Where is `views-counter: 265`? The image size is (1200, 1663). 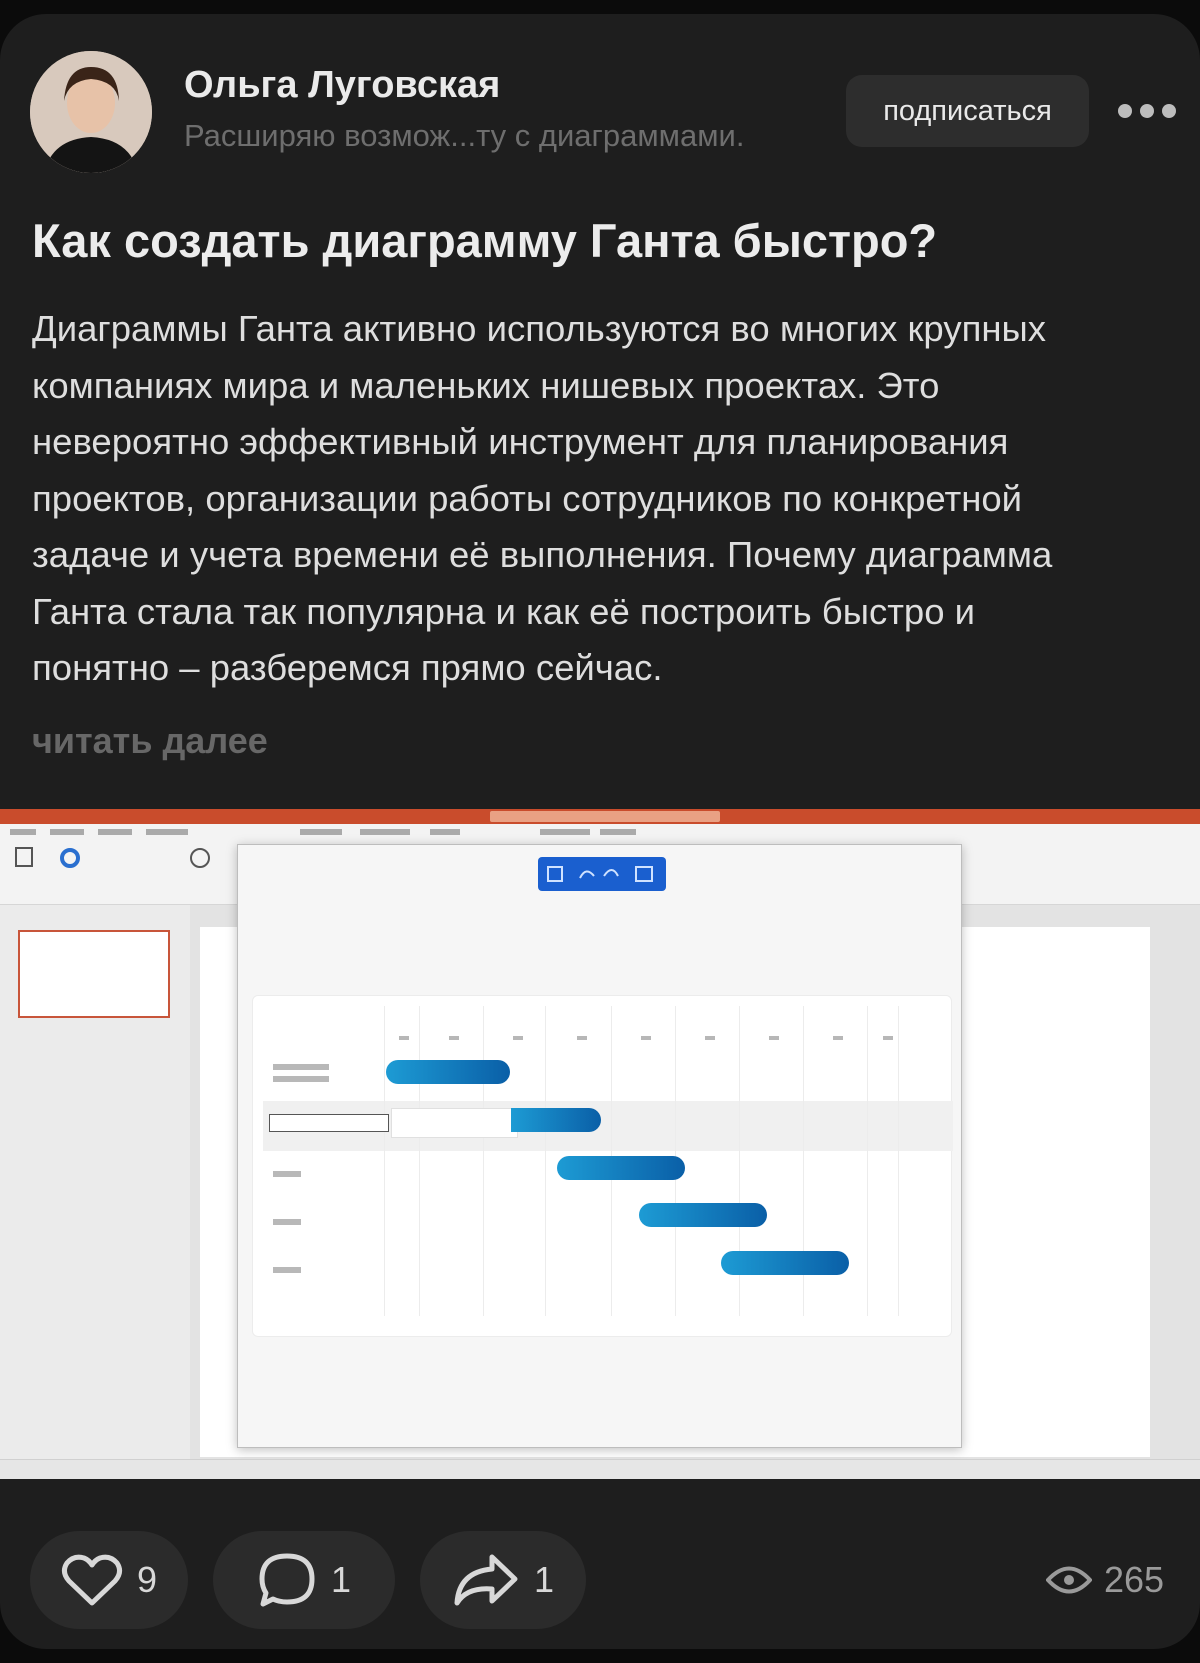
views-counter: 265 is located at coordinates (1105, 1580).